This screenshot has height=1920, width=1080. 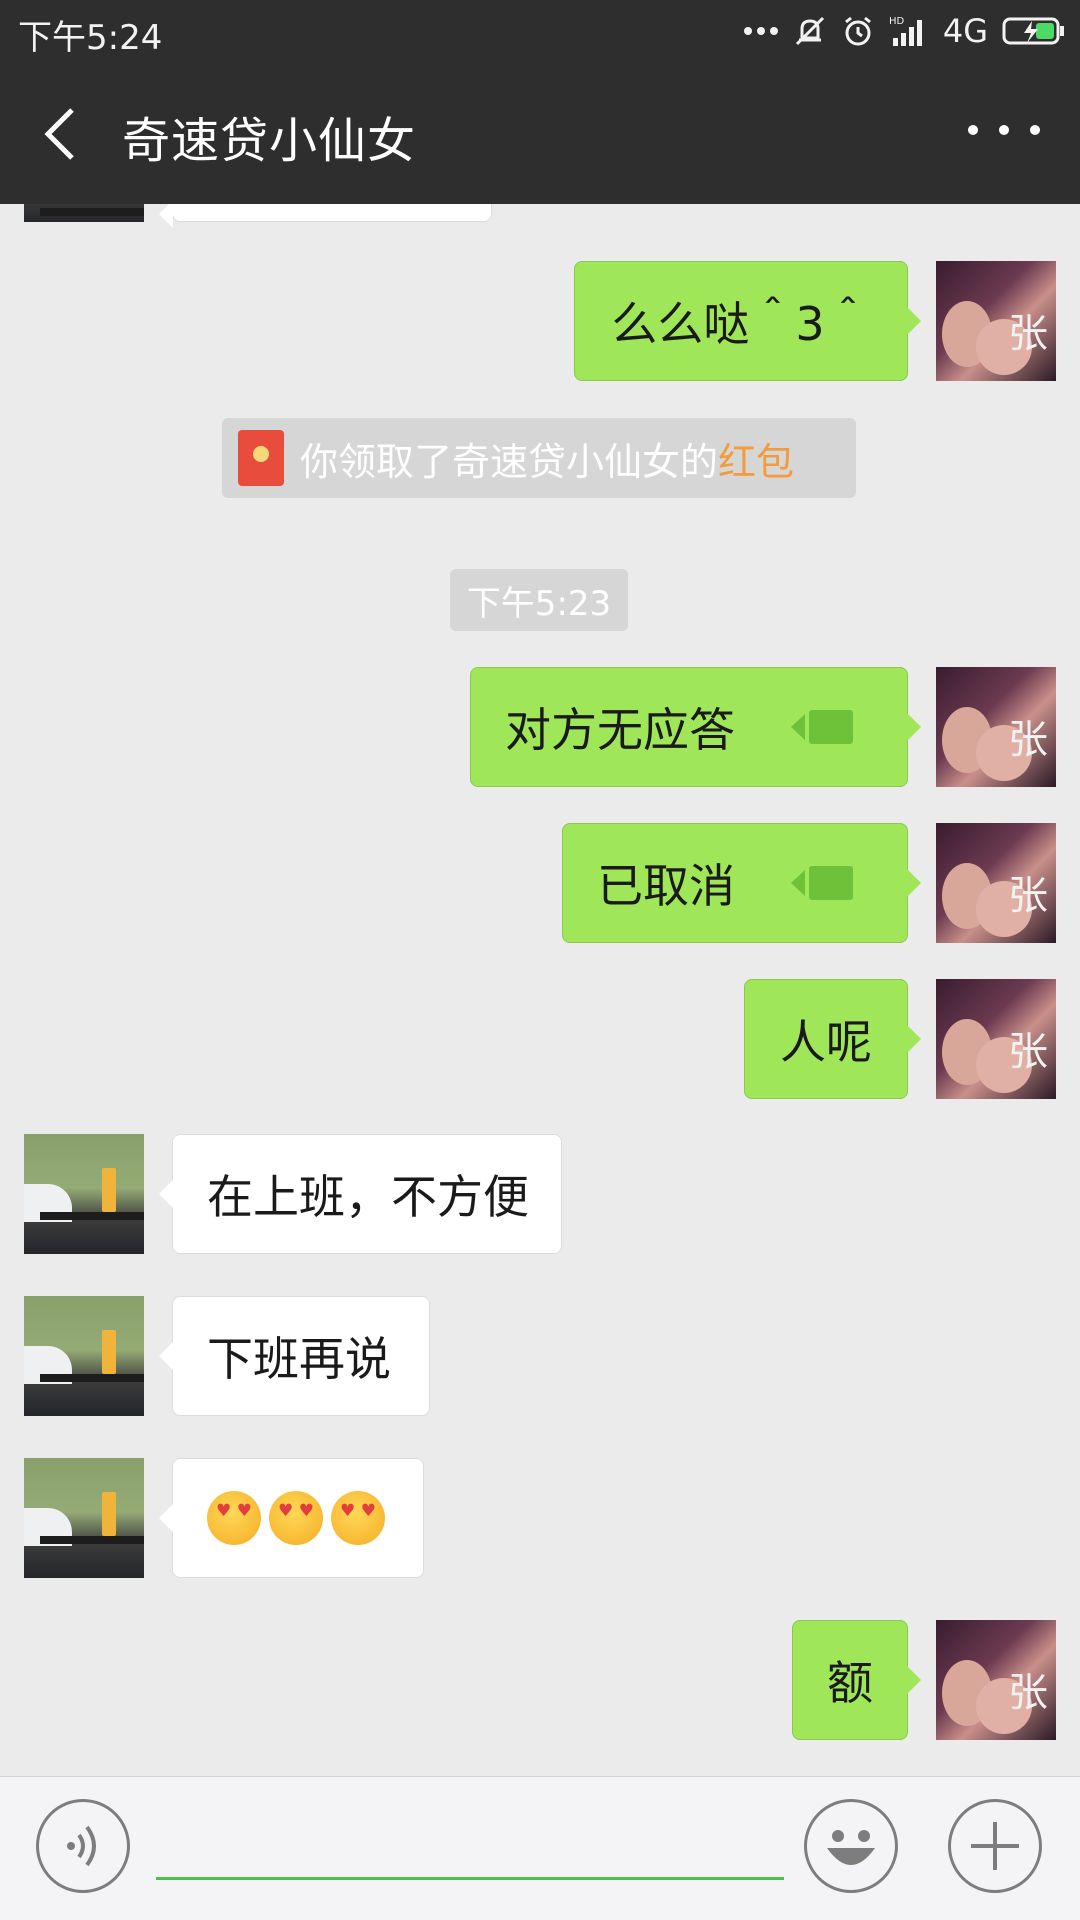 I want to click on message-text: 人呢, so click(x=826, y=1042).